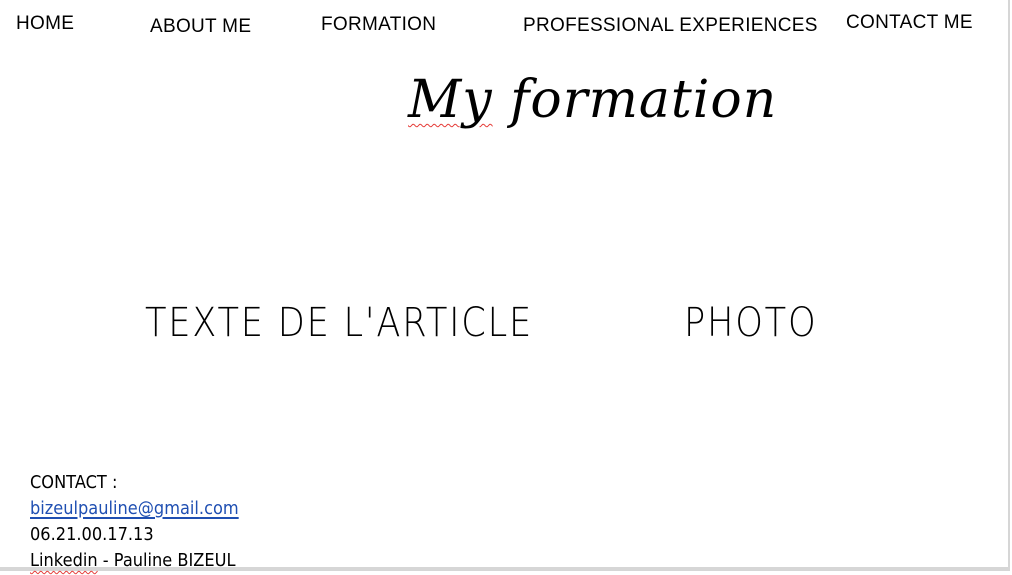 This screenshot has width=1012, height=575. Describe the element at coordinates (909, 23) in the screenshot. I see `nav-contact-link: CONTACT ME` at that location.